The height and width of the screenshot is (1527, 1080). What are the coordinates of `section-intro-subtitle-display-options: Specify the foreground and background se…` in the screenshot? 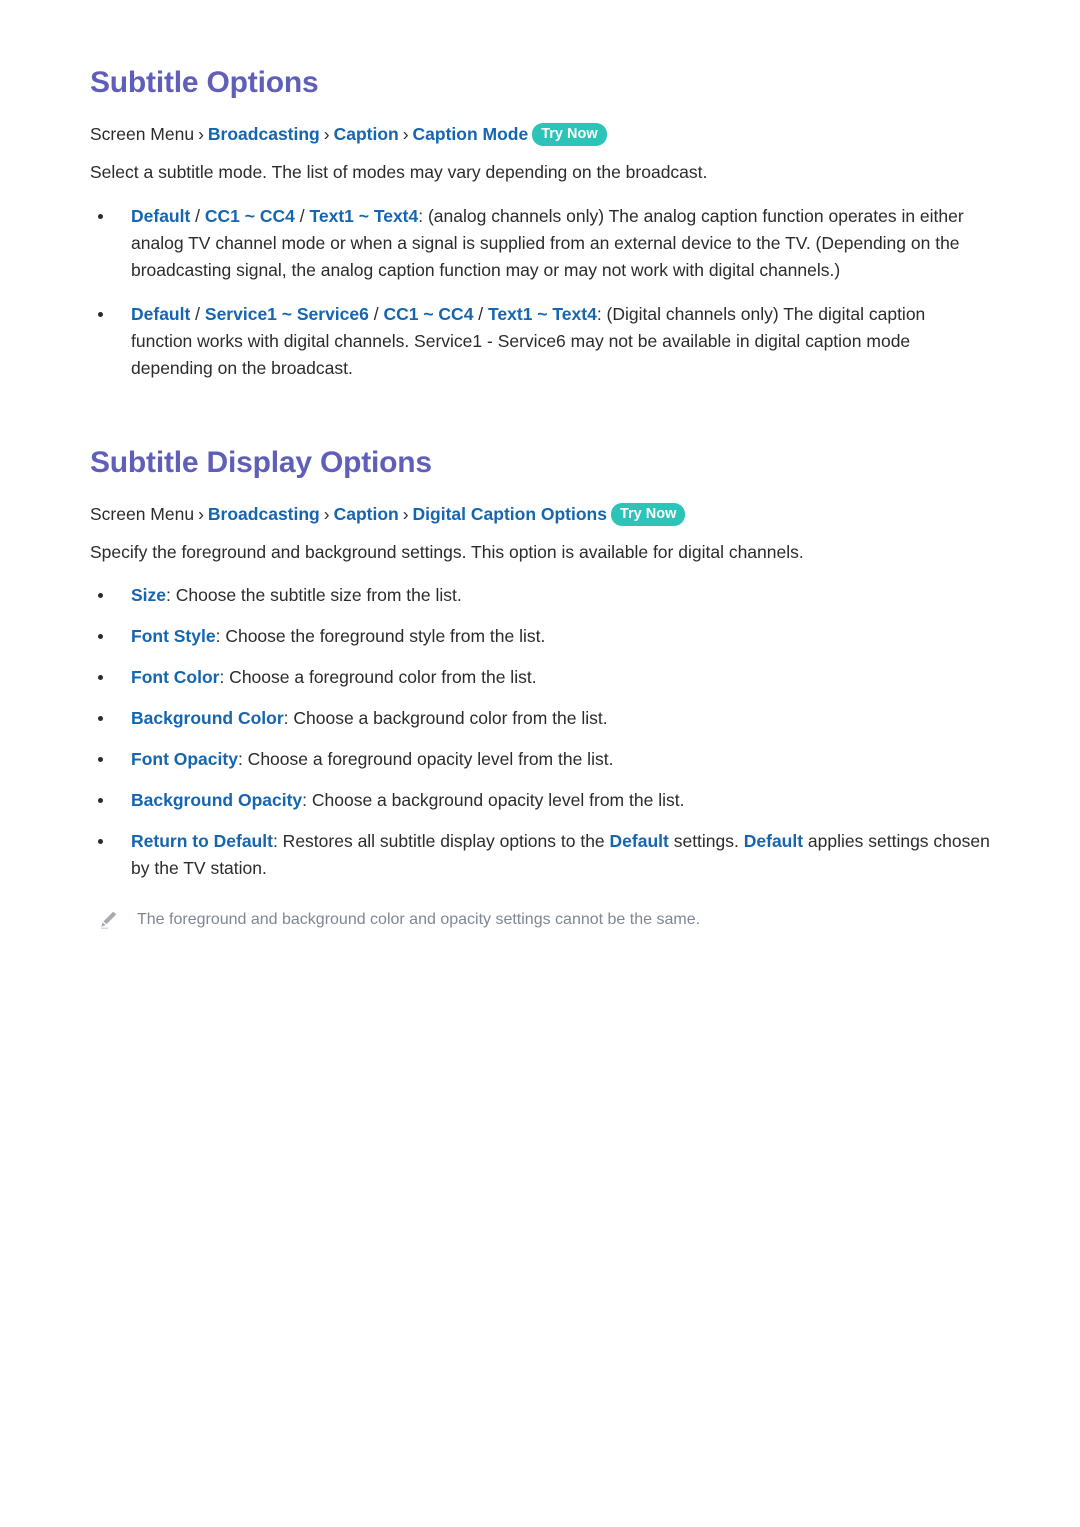 It's located at (447, 551).